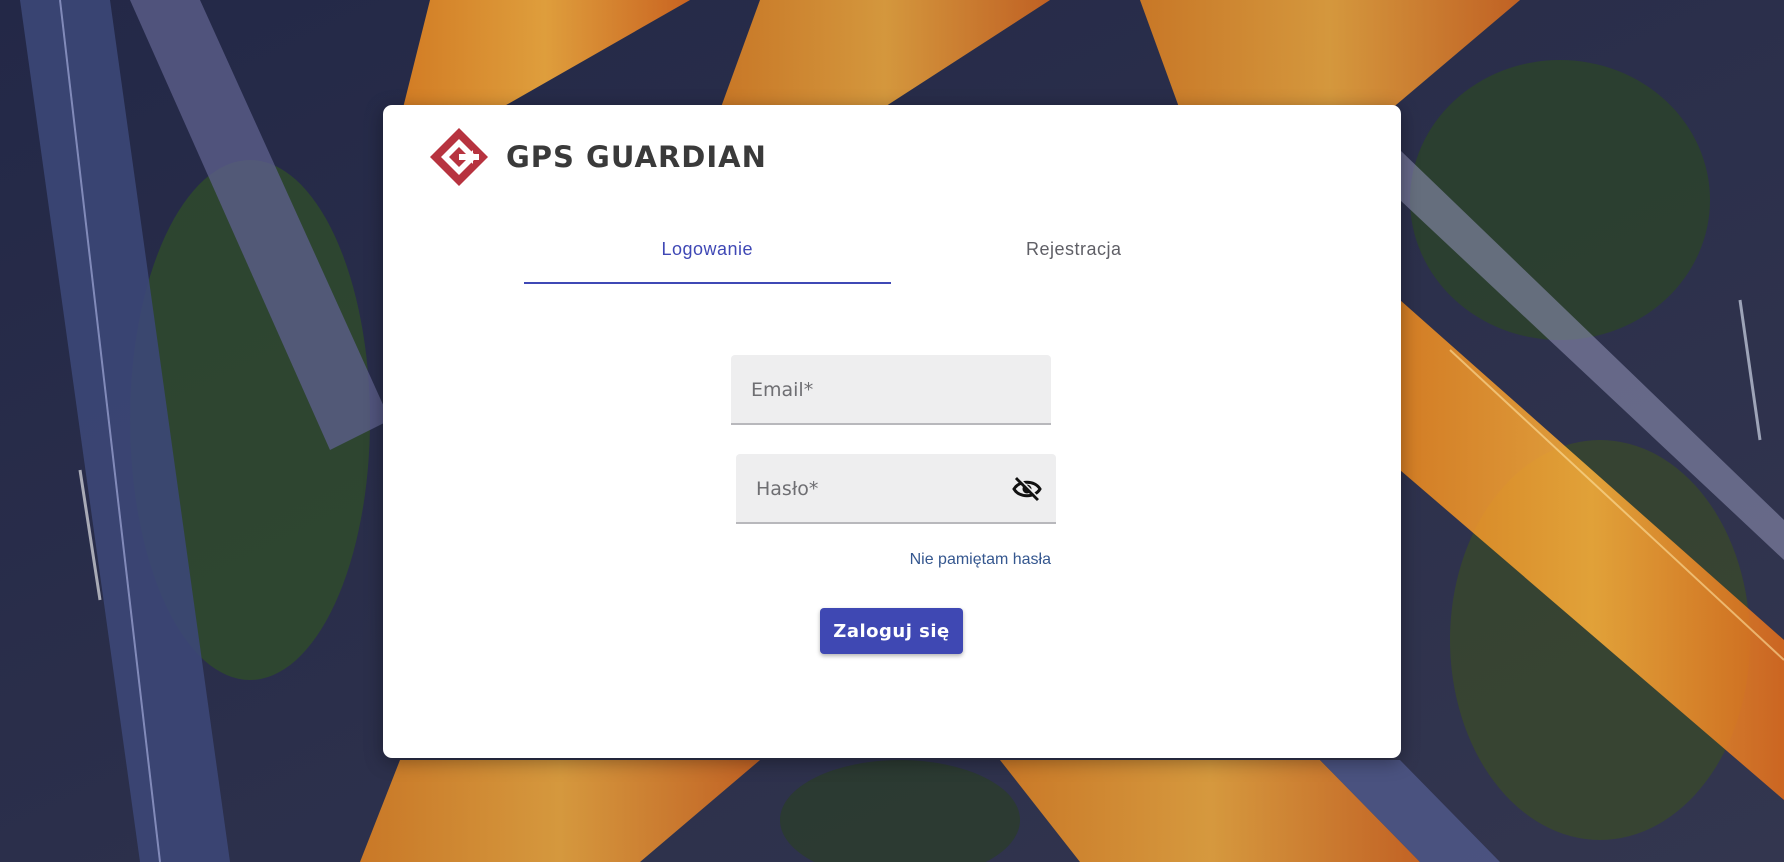 Image resolution: width=1784 pixels, height=862 pixels. What do you see at coordinates (636, 157) in the screenshot?
I see `brand-name: GPS GUARDIAN` at bounding box center [636, 157].